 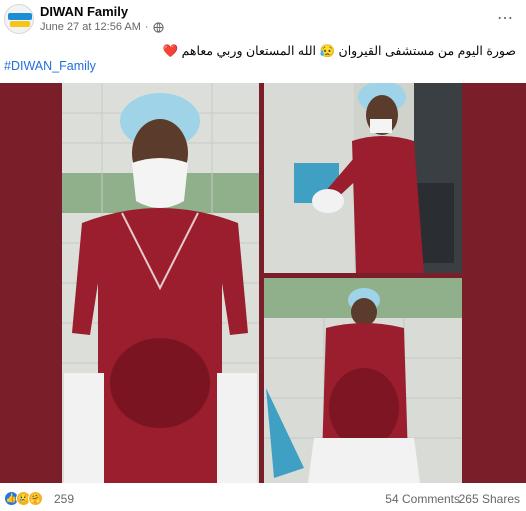 I want to click on hashtag-link: #DIWAN_Family, so click(x=50, y=66).